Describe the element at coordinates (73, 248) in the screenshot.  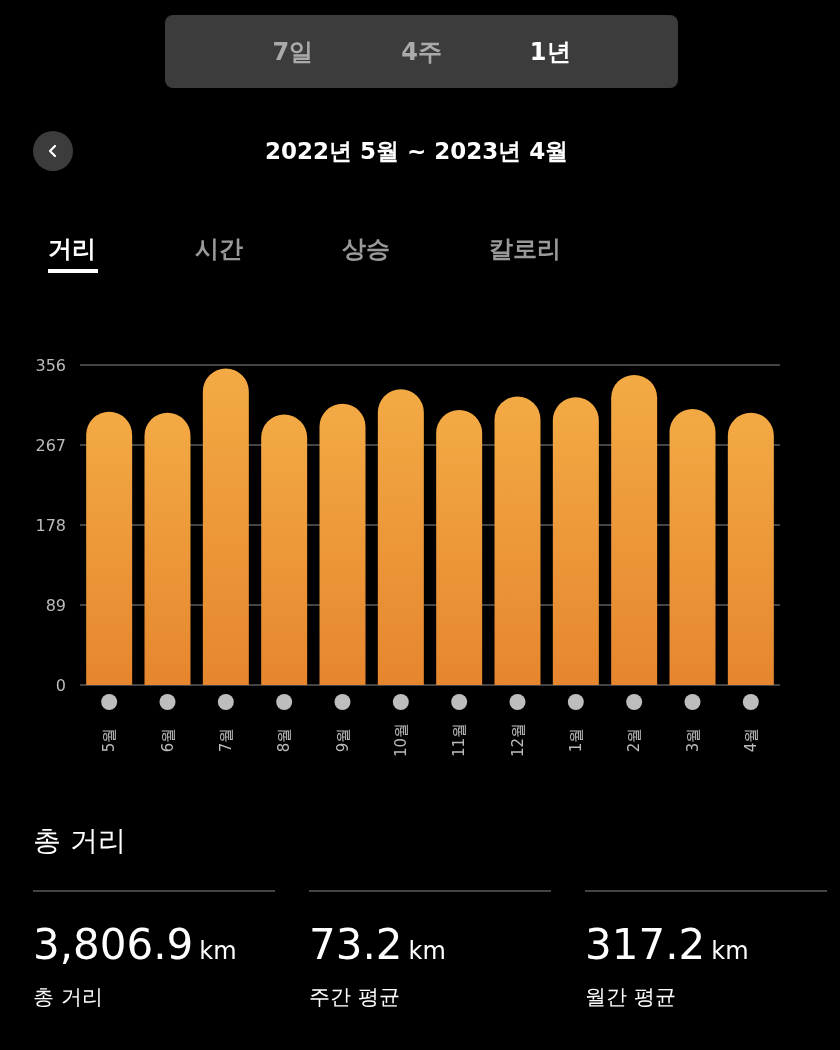
I see `metric-tab: 거리` at that location.